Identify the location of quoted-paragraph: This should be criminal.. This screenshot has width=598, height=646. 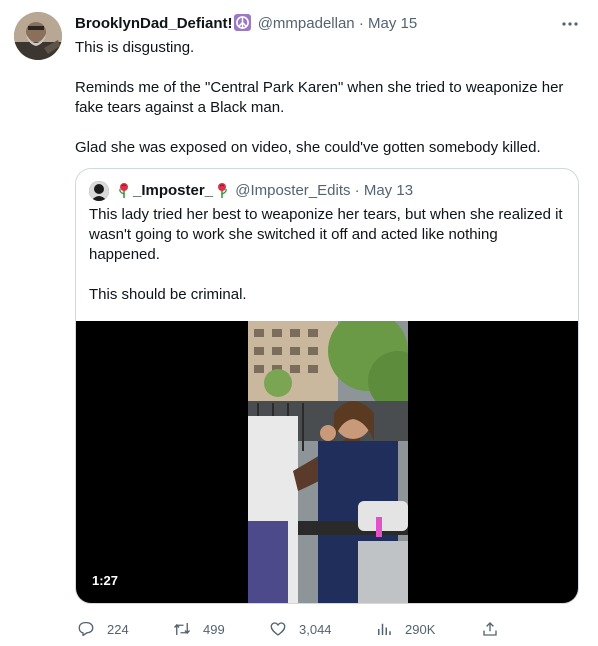
(168, 294).